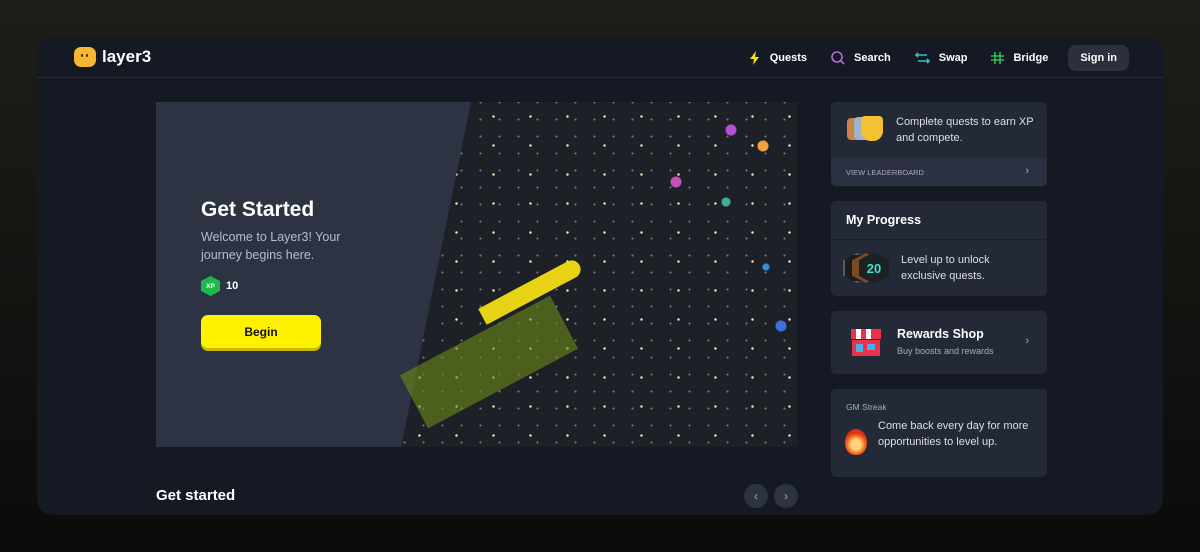 This screenshot has width=1200, height=552. What do you see at coordinates (940, 334) in the screenshot?
I see `shop-title: Rewards Shop` at bounding box center [940, 334].